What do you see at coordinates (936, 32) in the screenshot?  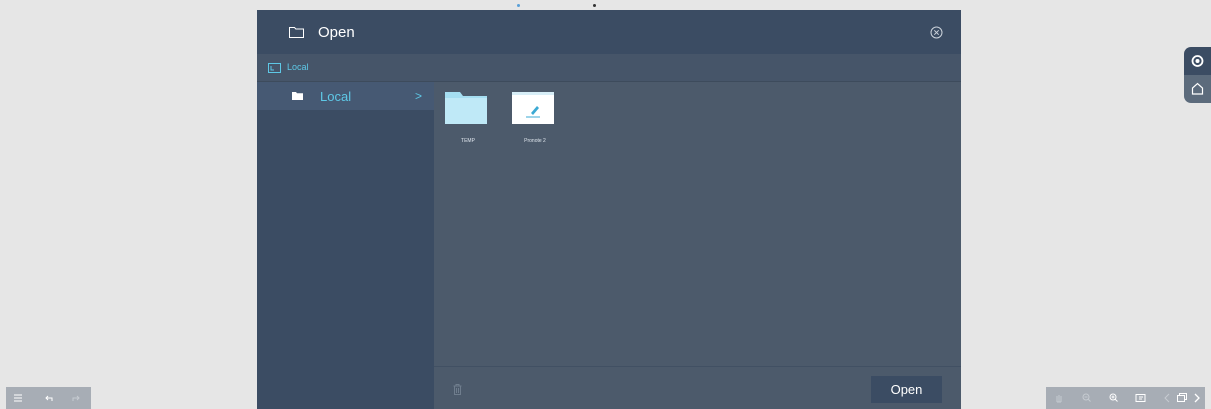 I see `close-icon` at bounding box center [936, 32].